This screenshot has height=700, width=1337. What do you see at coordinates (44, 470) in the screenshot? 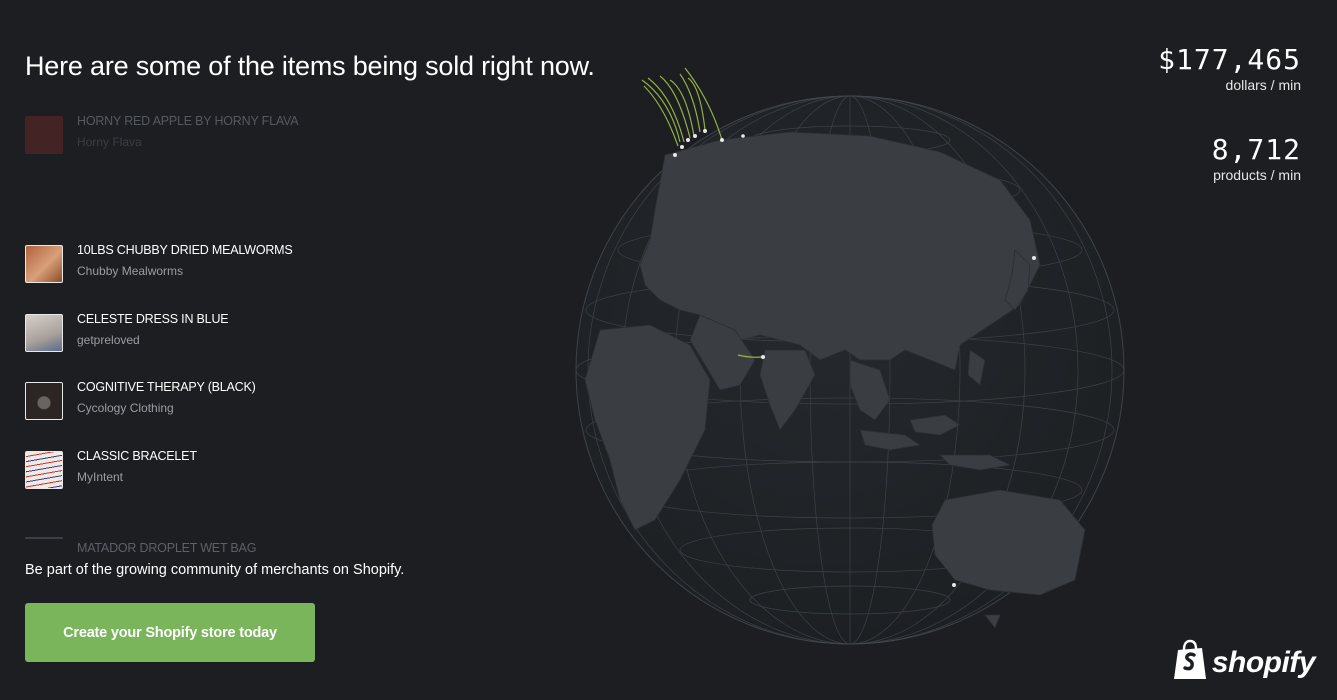
I see `bracelet-thumbnail` at bounding box center [44, 470].